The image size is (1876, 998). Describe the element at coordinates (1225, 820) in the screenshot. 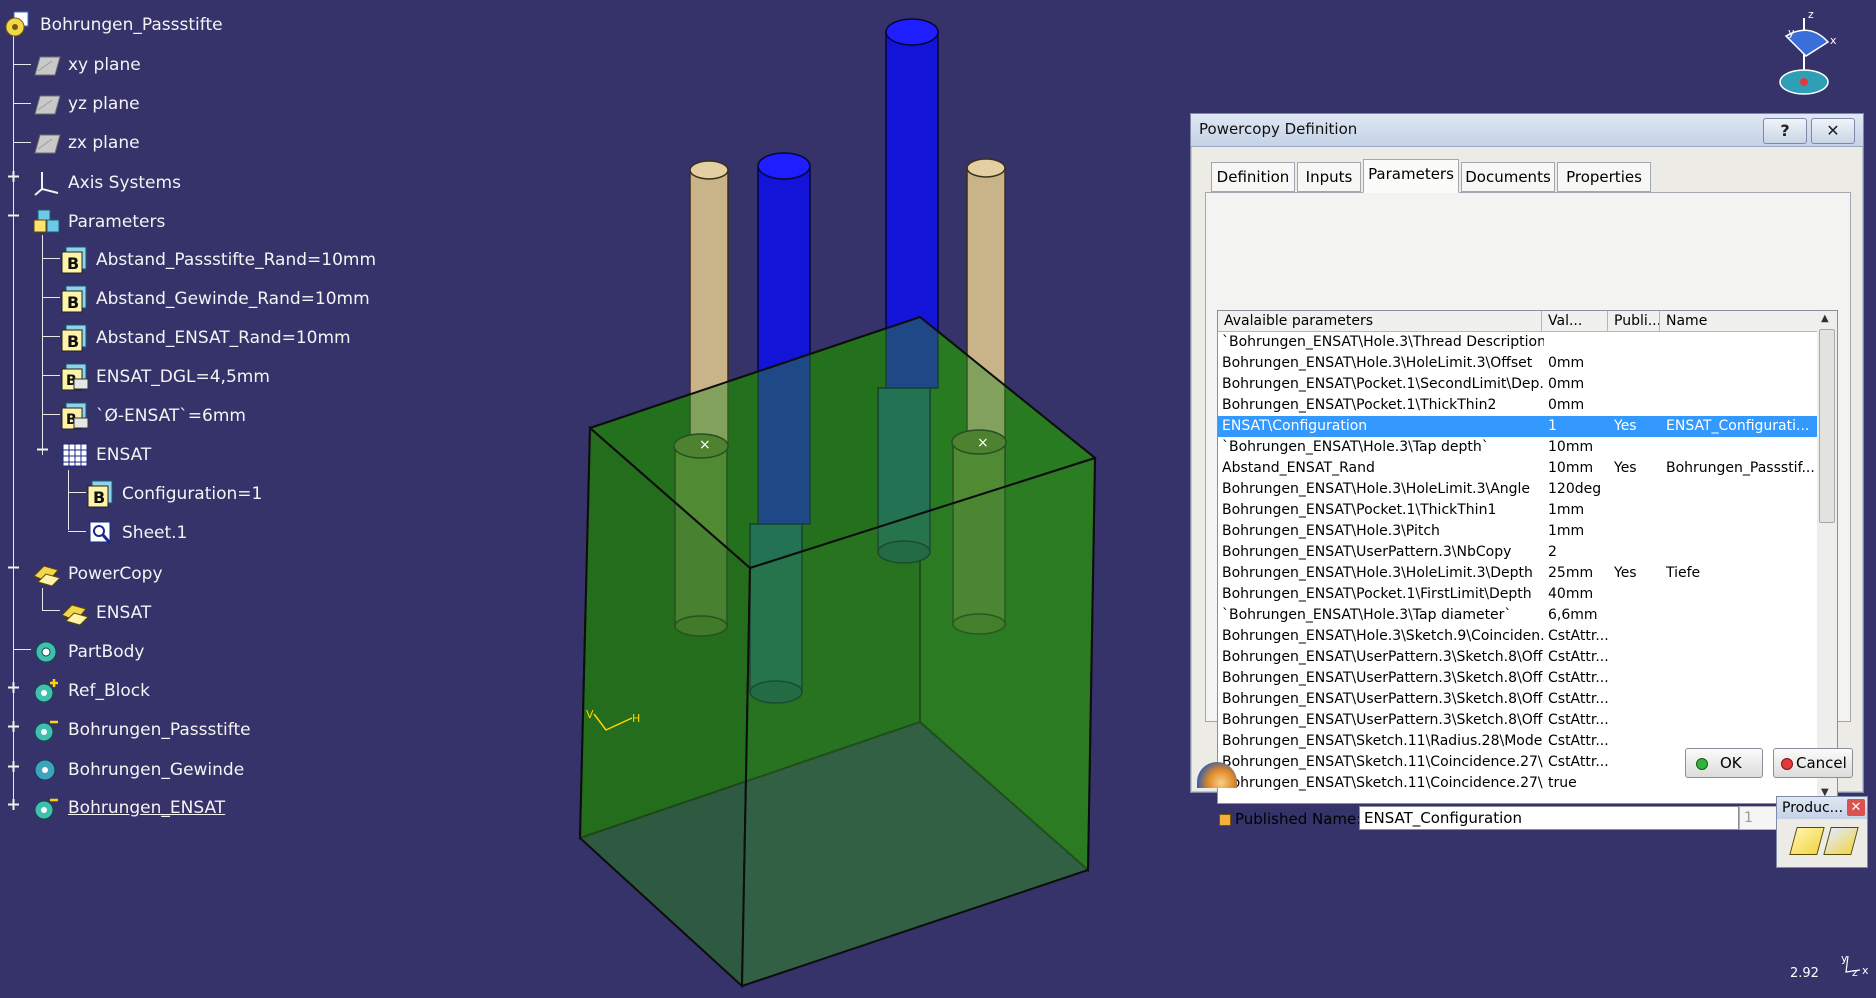

I see `published-checkbox` at that location.